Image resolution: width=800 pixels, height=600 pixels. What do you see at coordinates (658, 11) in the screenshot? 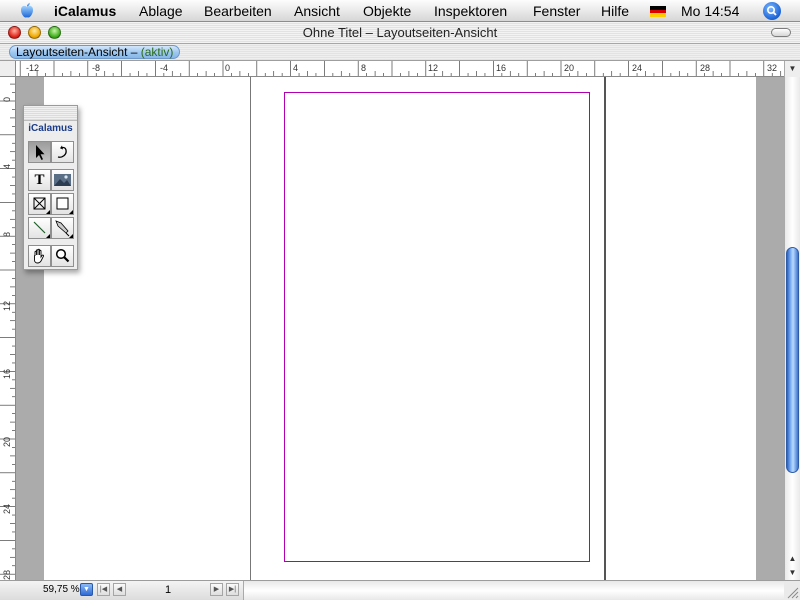
I see `german-flag-icon` at bounding box center [658, 11].